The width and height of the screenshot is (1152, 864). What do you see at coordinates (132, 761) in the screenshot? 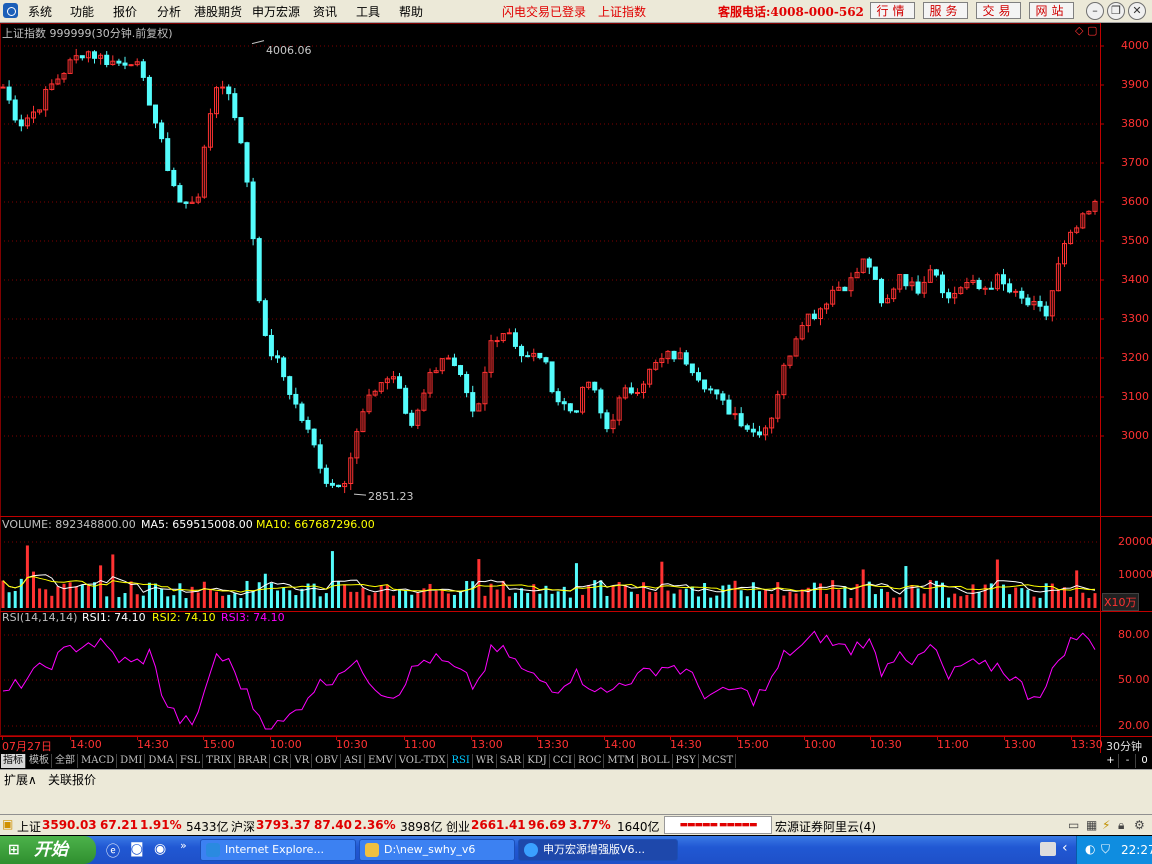
I see `indicator-tab-dmi: DMI` at bounding box center [132, 761].